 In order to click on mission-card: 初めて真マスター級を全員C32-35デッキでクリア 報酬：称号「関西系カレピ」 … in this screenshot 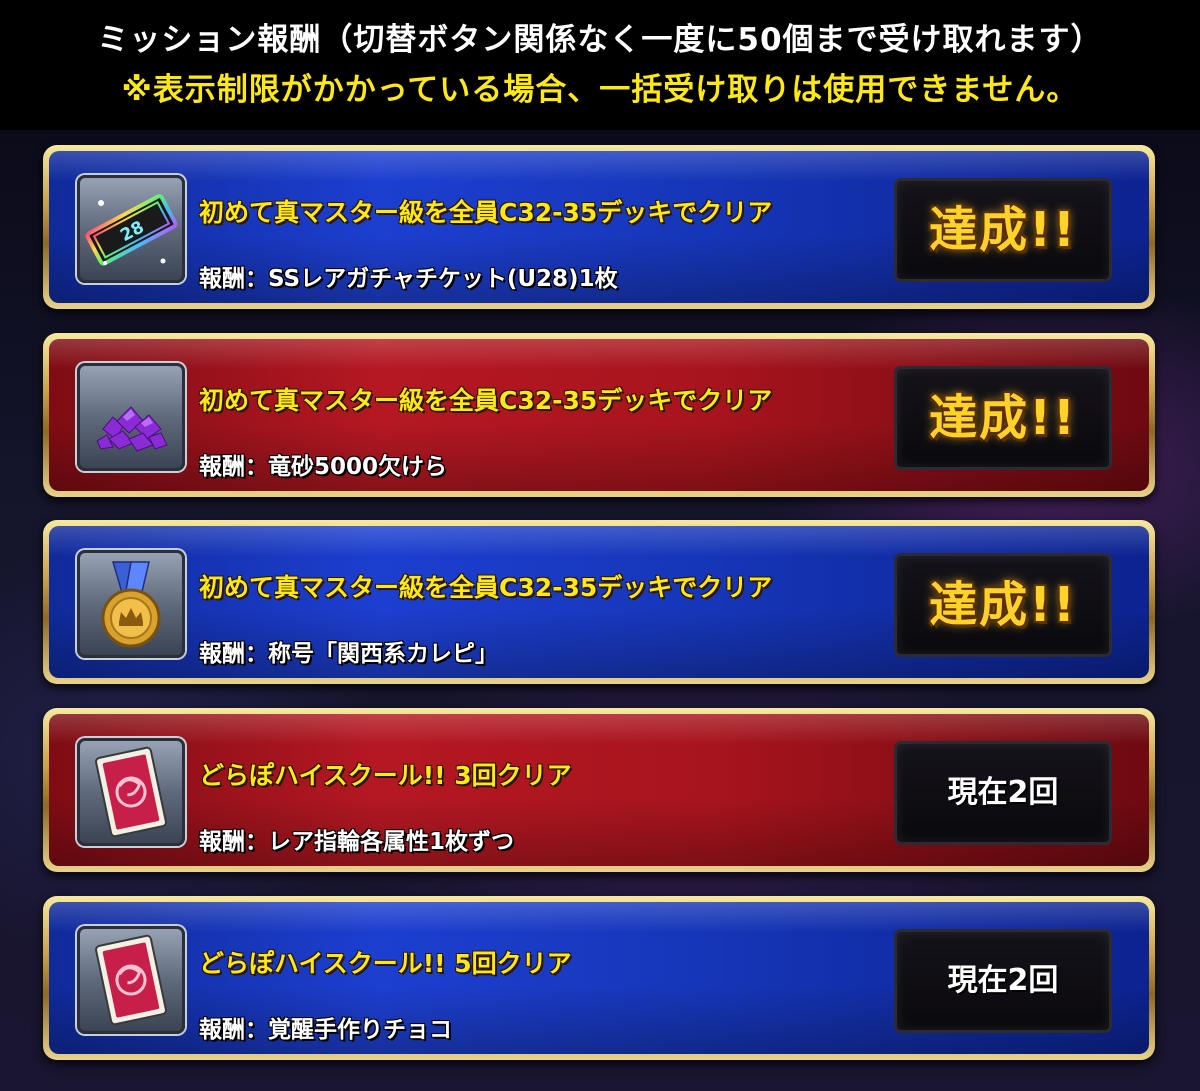, I will do `click(599, 602)`.